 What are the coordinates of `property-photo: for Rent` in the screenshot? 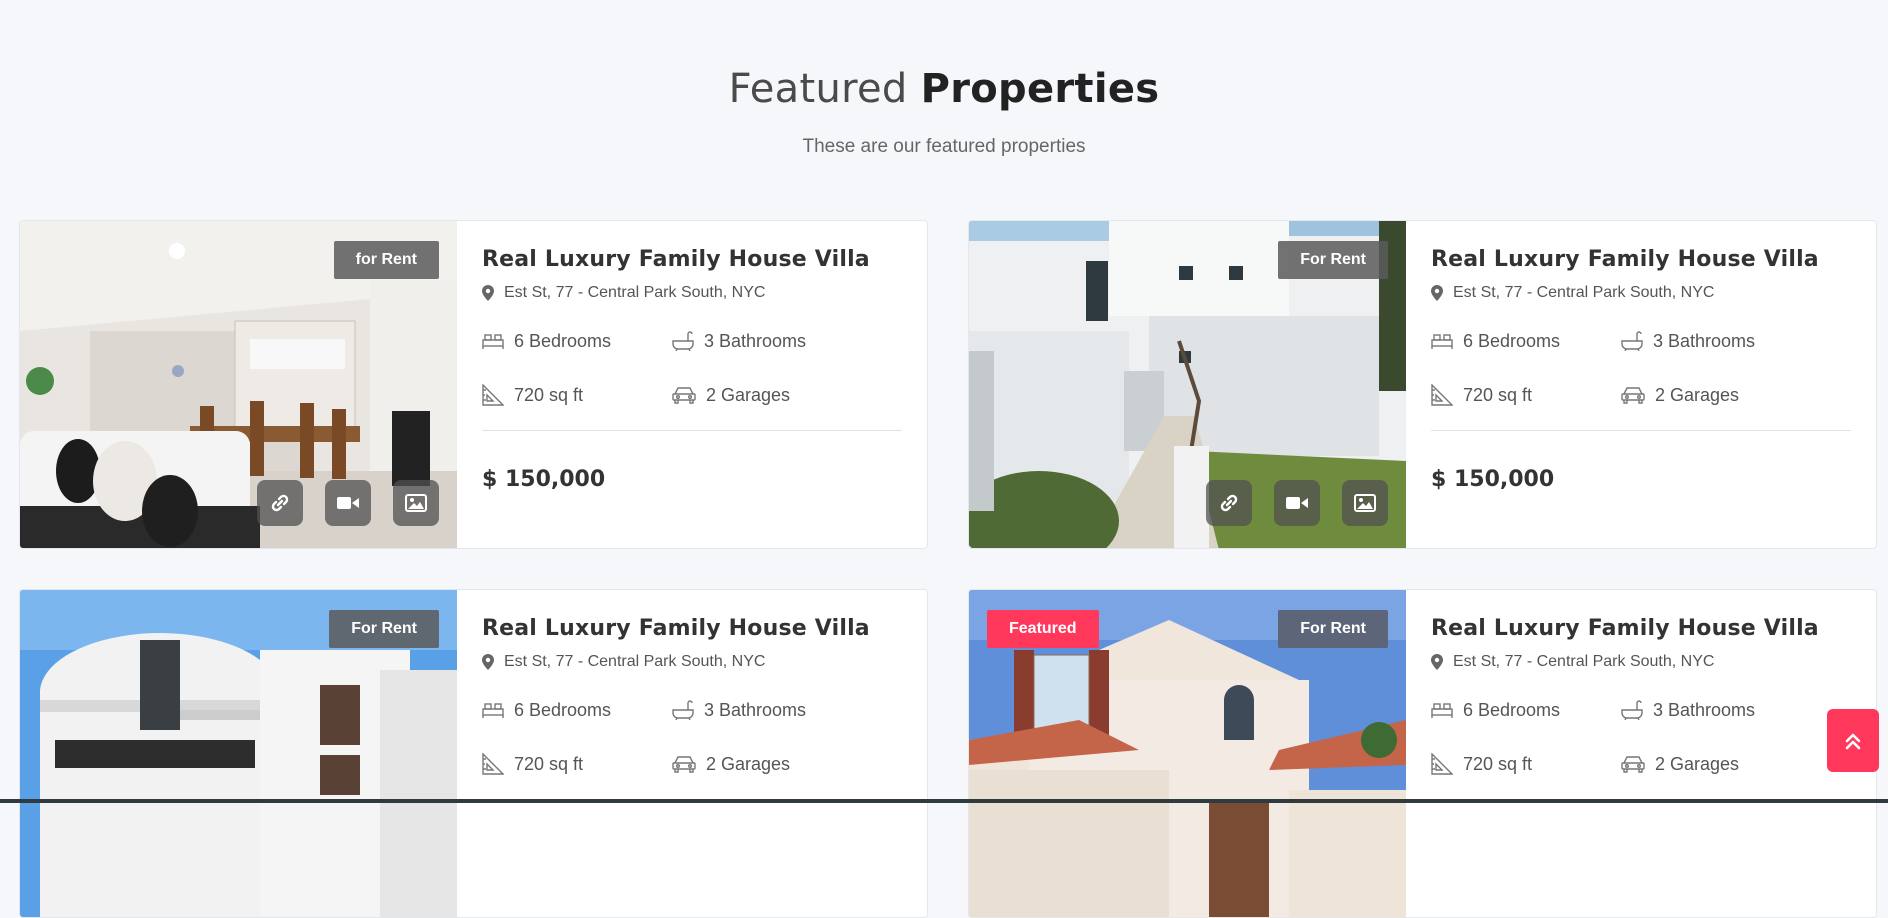 It's located at (238, 384).